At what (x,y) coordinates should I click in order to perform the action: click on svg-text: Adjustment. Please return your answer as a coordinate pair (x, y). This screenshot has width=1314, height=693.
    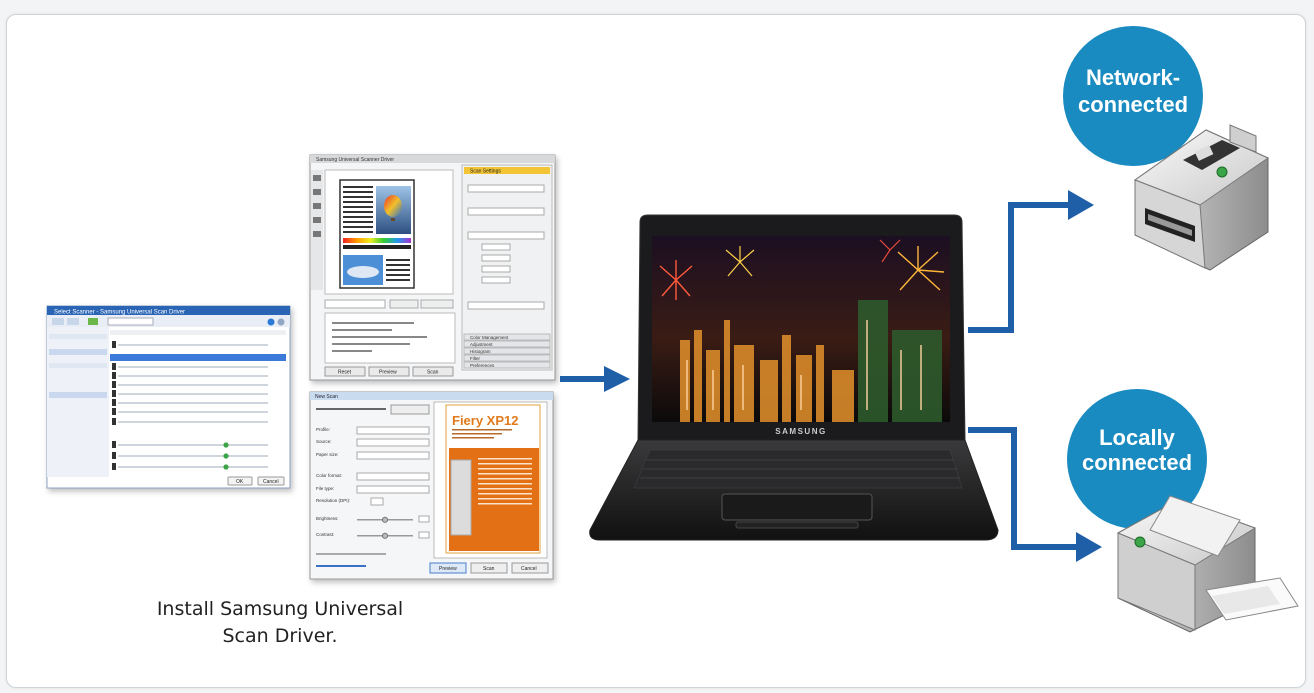
    Looking at the image, I should click on (481, 344).